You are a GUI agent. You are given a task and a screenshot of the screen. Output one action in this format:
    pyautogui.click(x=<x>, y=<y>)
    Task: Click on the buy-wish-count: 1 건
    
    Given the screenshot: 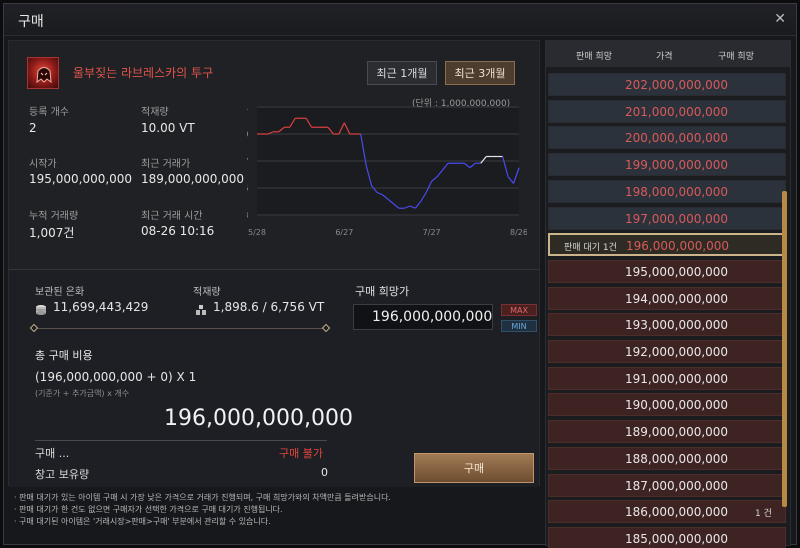 What is the action you would take?
    pyautogui.click(x=763, y=514)
    